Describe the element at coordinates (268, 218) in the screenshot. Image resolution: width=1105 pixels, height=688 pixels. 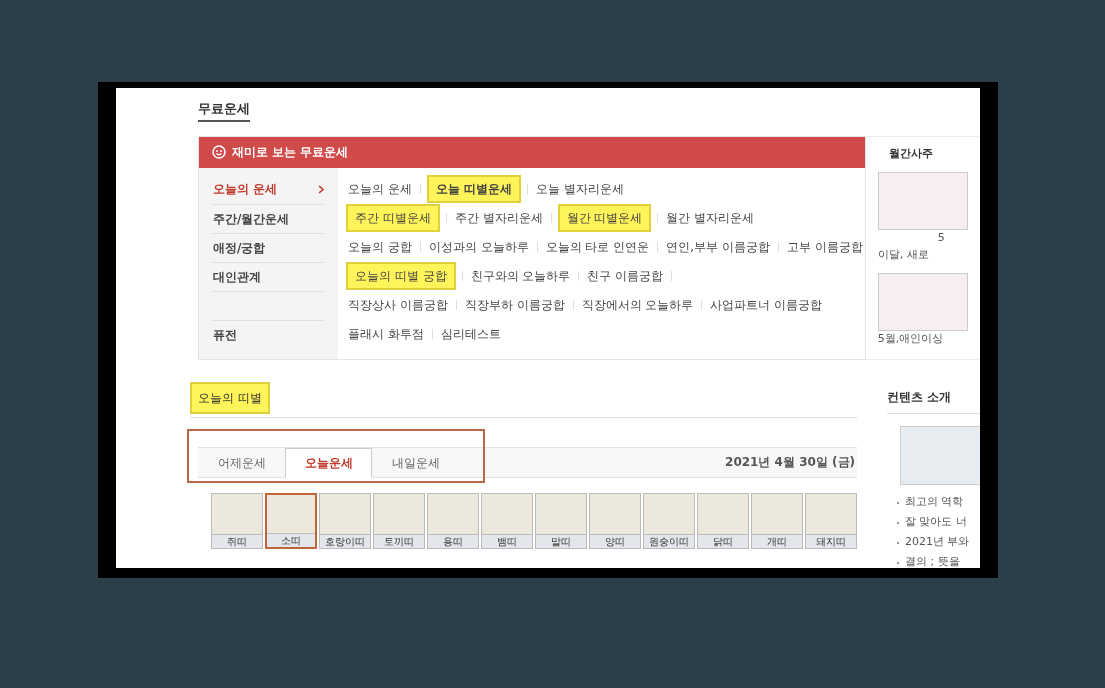
I see `category-item: 주간/월간운세` at that location.